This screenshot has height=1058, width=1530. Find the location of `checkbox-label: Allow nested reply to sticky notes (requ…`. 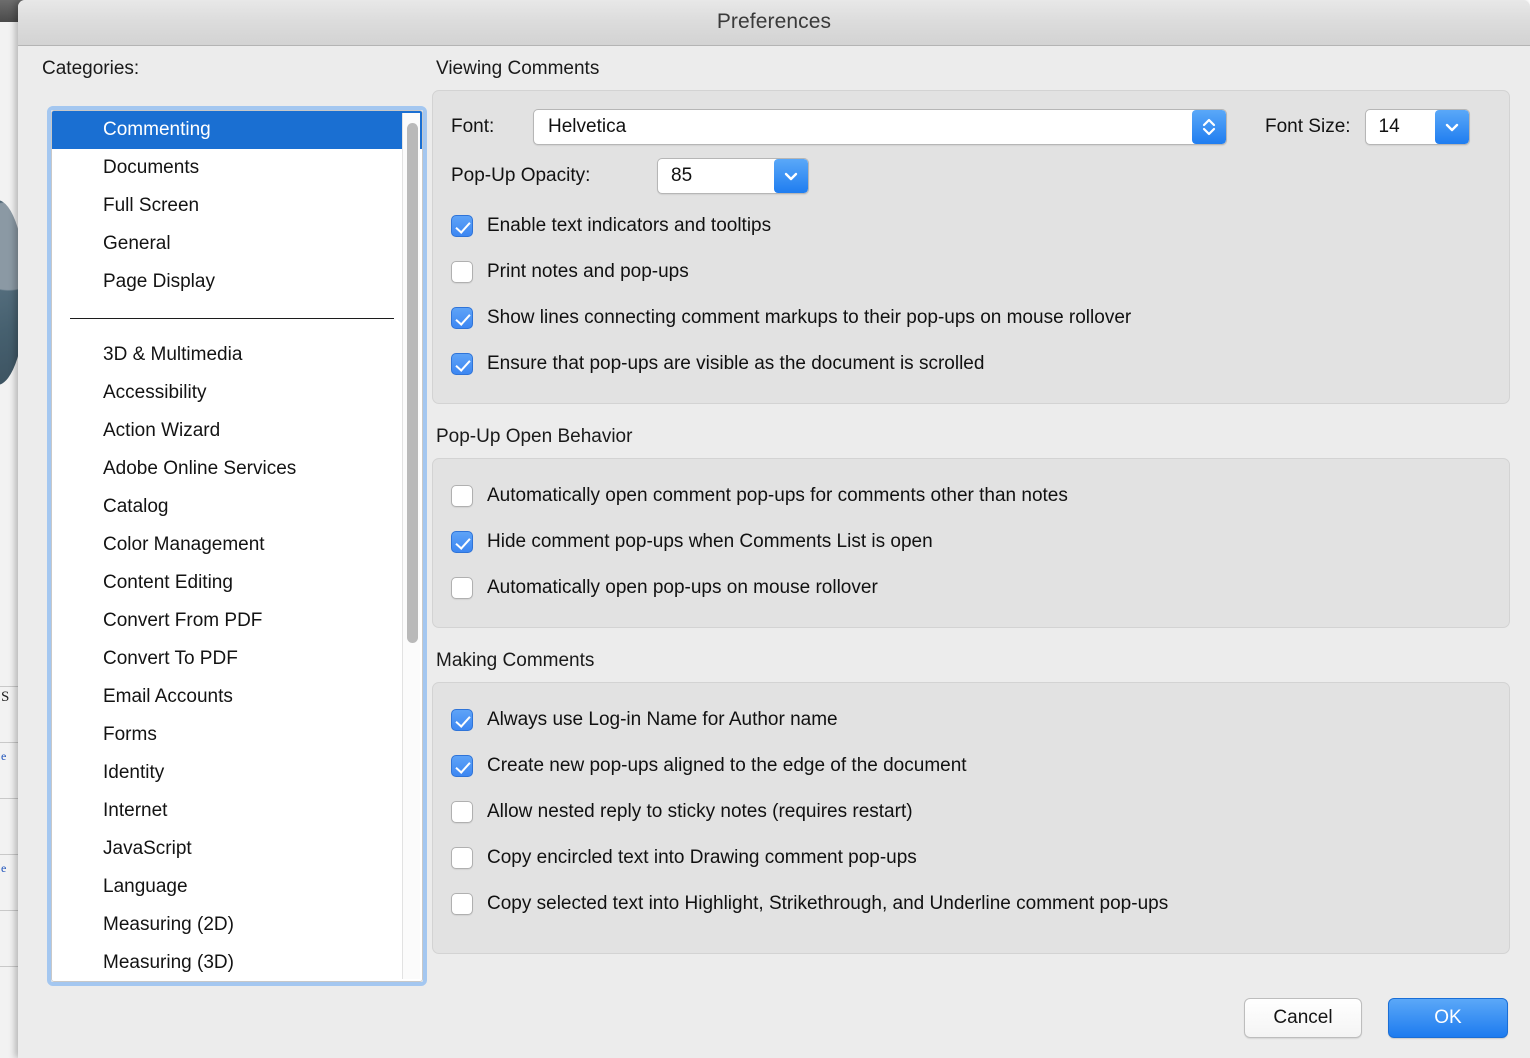

checkbox-label: Allow nested reply to sticky notes (requ… is located at coordinates (700, 811).